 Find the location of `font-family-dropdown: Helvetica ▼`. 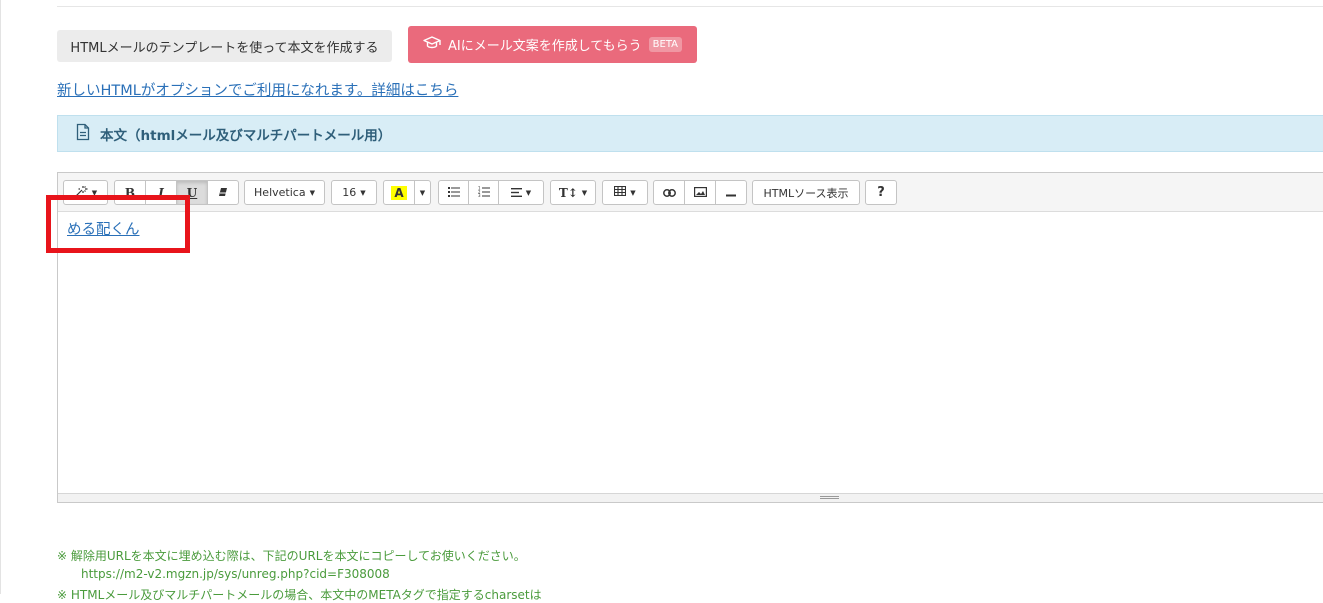

font-family-dropdown: Helvetica ▼ is located at coordinates (284, 192).